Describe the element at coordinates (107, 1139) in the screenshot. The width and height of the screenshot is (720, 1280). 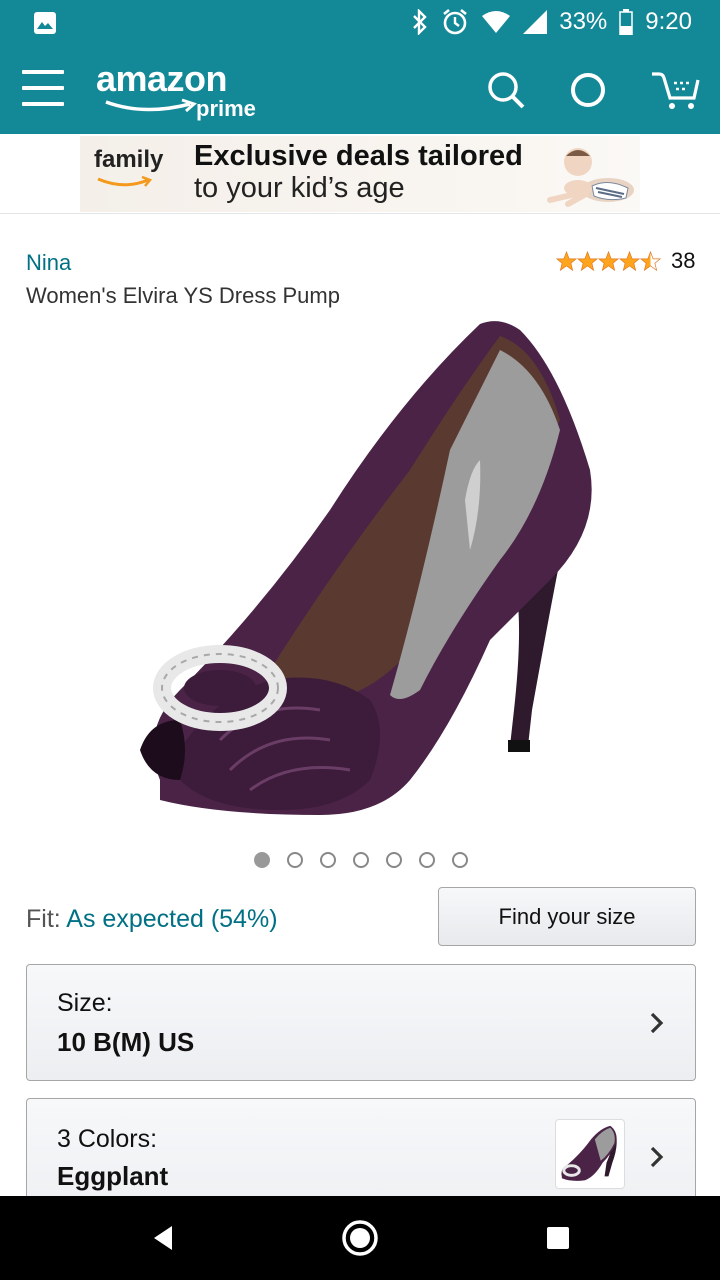
I see `color-count-label: 3 Colors:` at that location.